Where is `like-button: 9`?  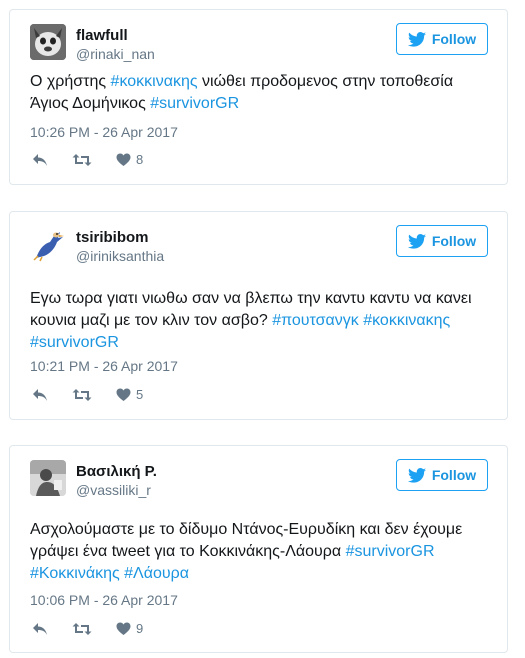 like-button: 9 is located at coordinates (129, 628).